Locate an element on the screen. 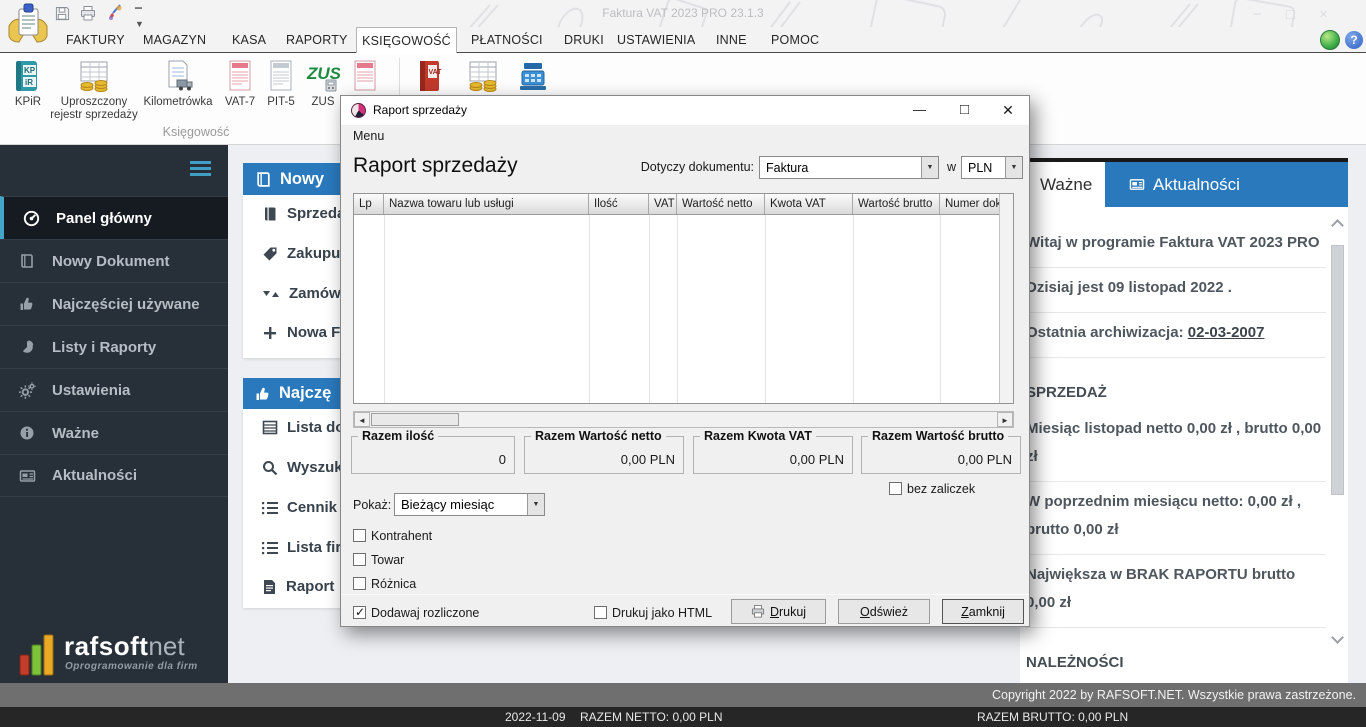 This screenshot has width=1366, height=727. card-item-wyszukaj: Wyszuk is located at coordinates (302, 467).